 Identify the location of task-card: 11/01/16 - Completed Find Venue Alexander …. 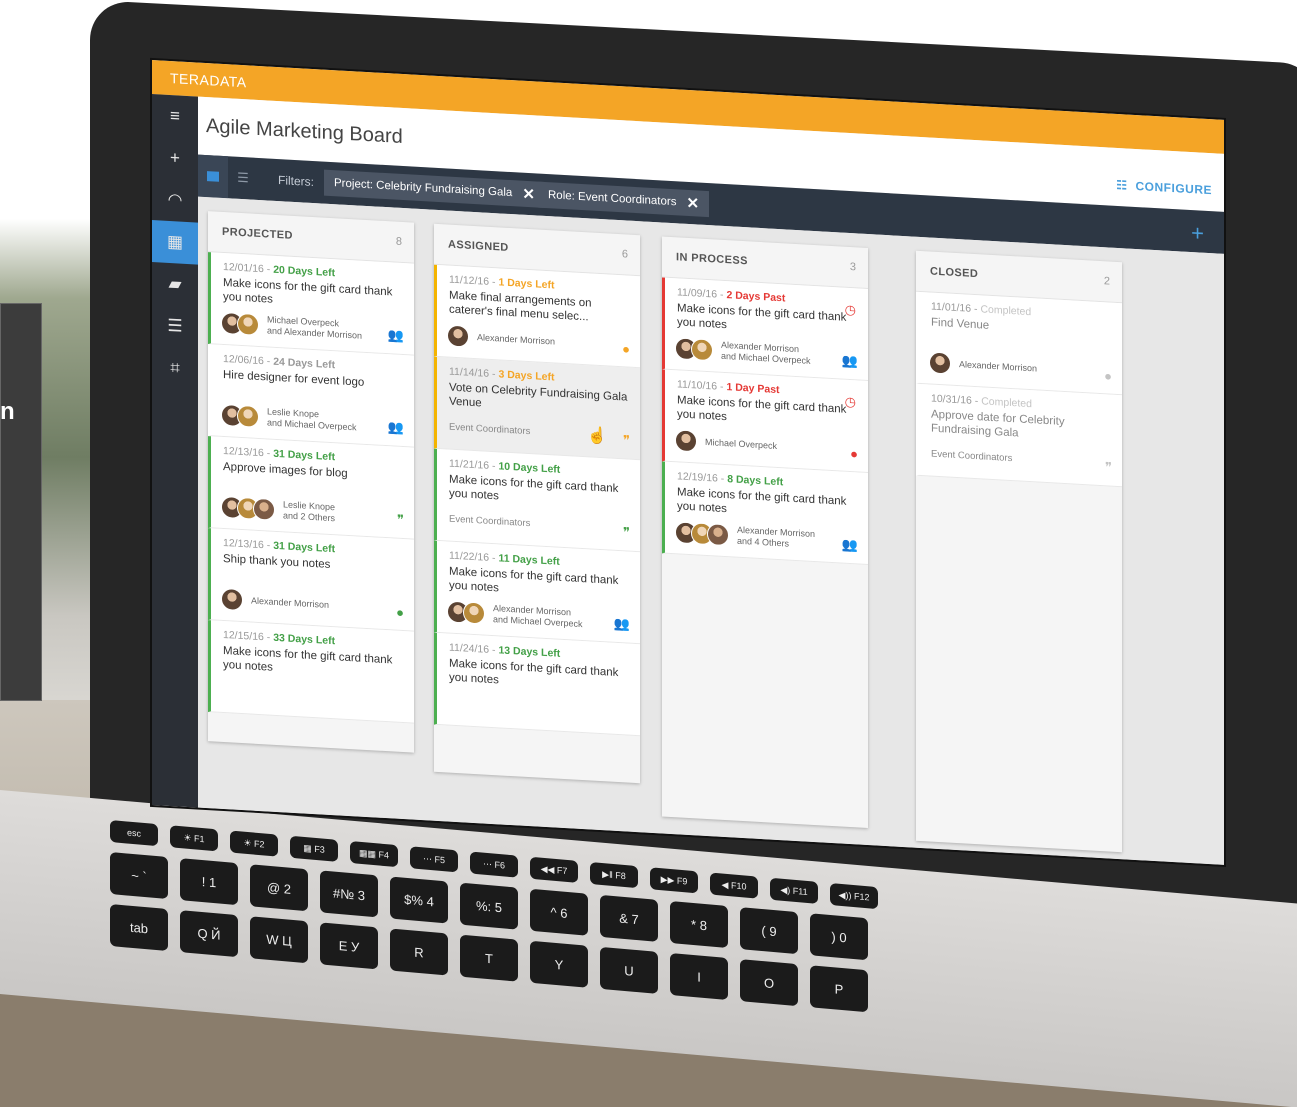
(1019, 343).